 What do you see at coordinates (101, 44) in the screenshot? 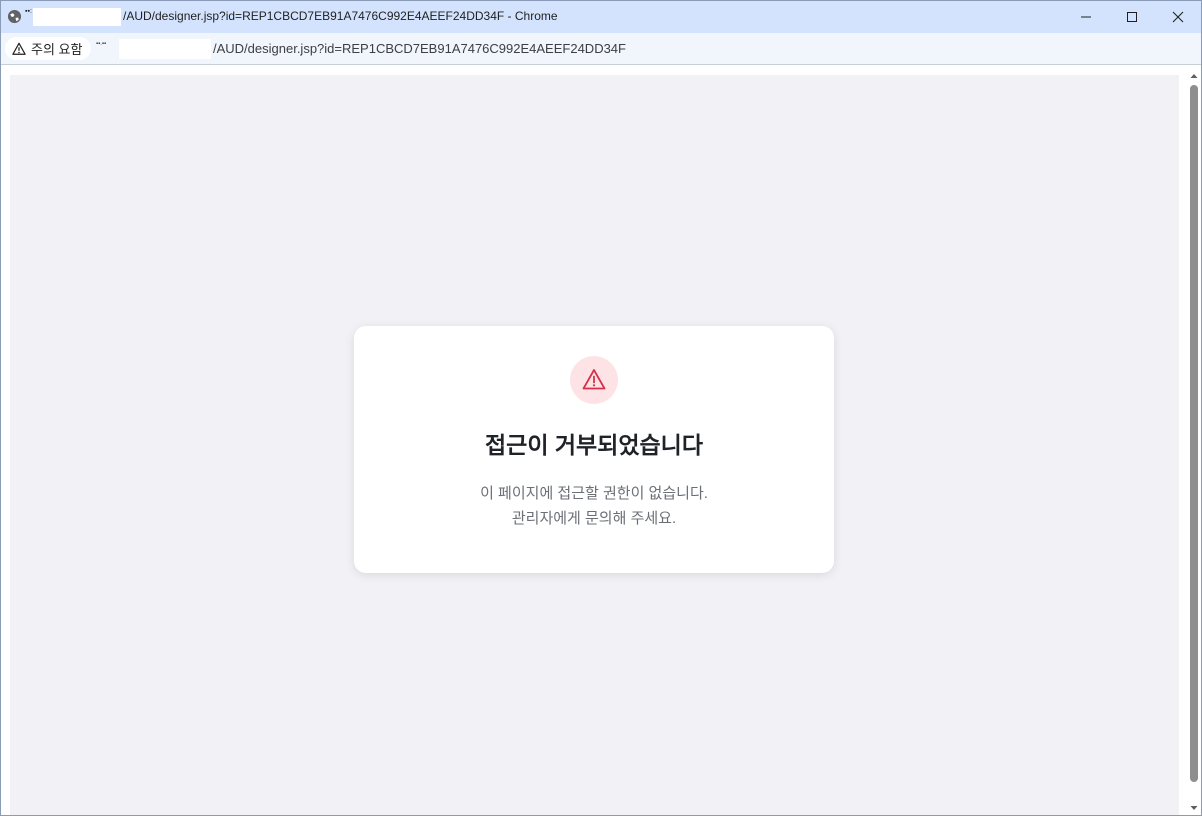
I see `address-host-fragment: ▪▪.▪▪` at bounding box center [101, 44].